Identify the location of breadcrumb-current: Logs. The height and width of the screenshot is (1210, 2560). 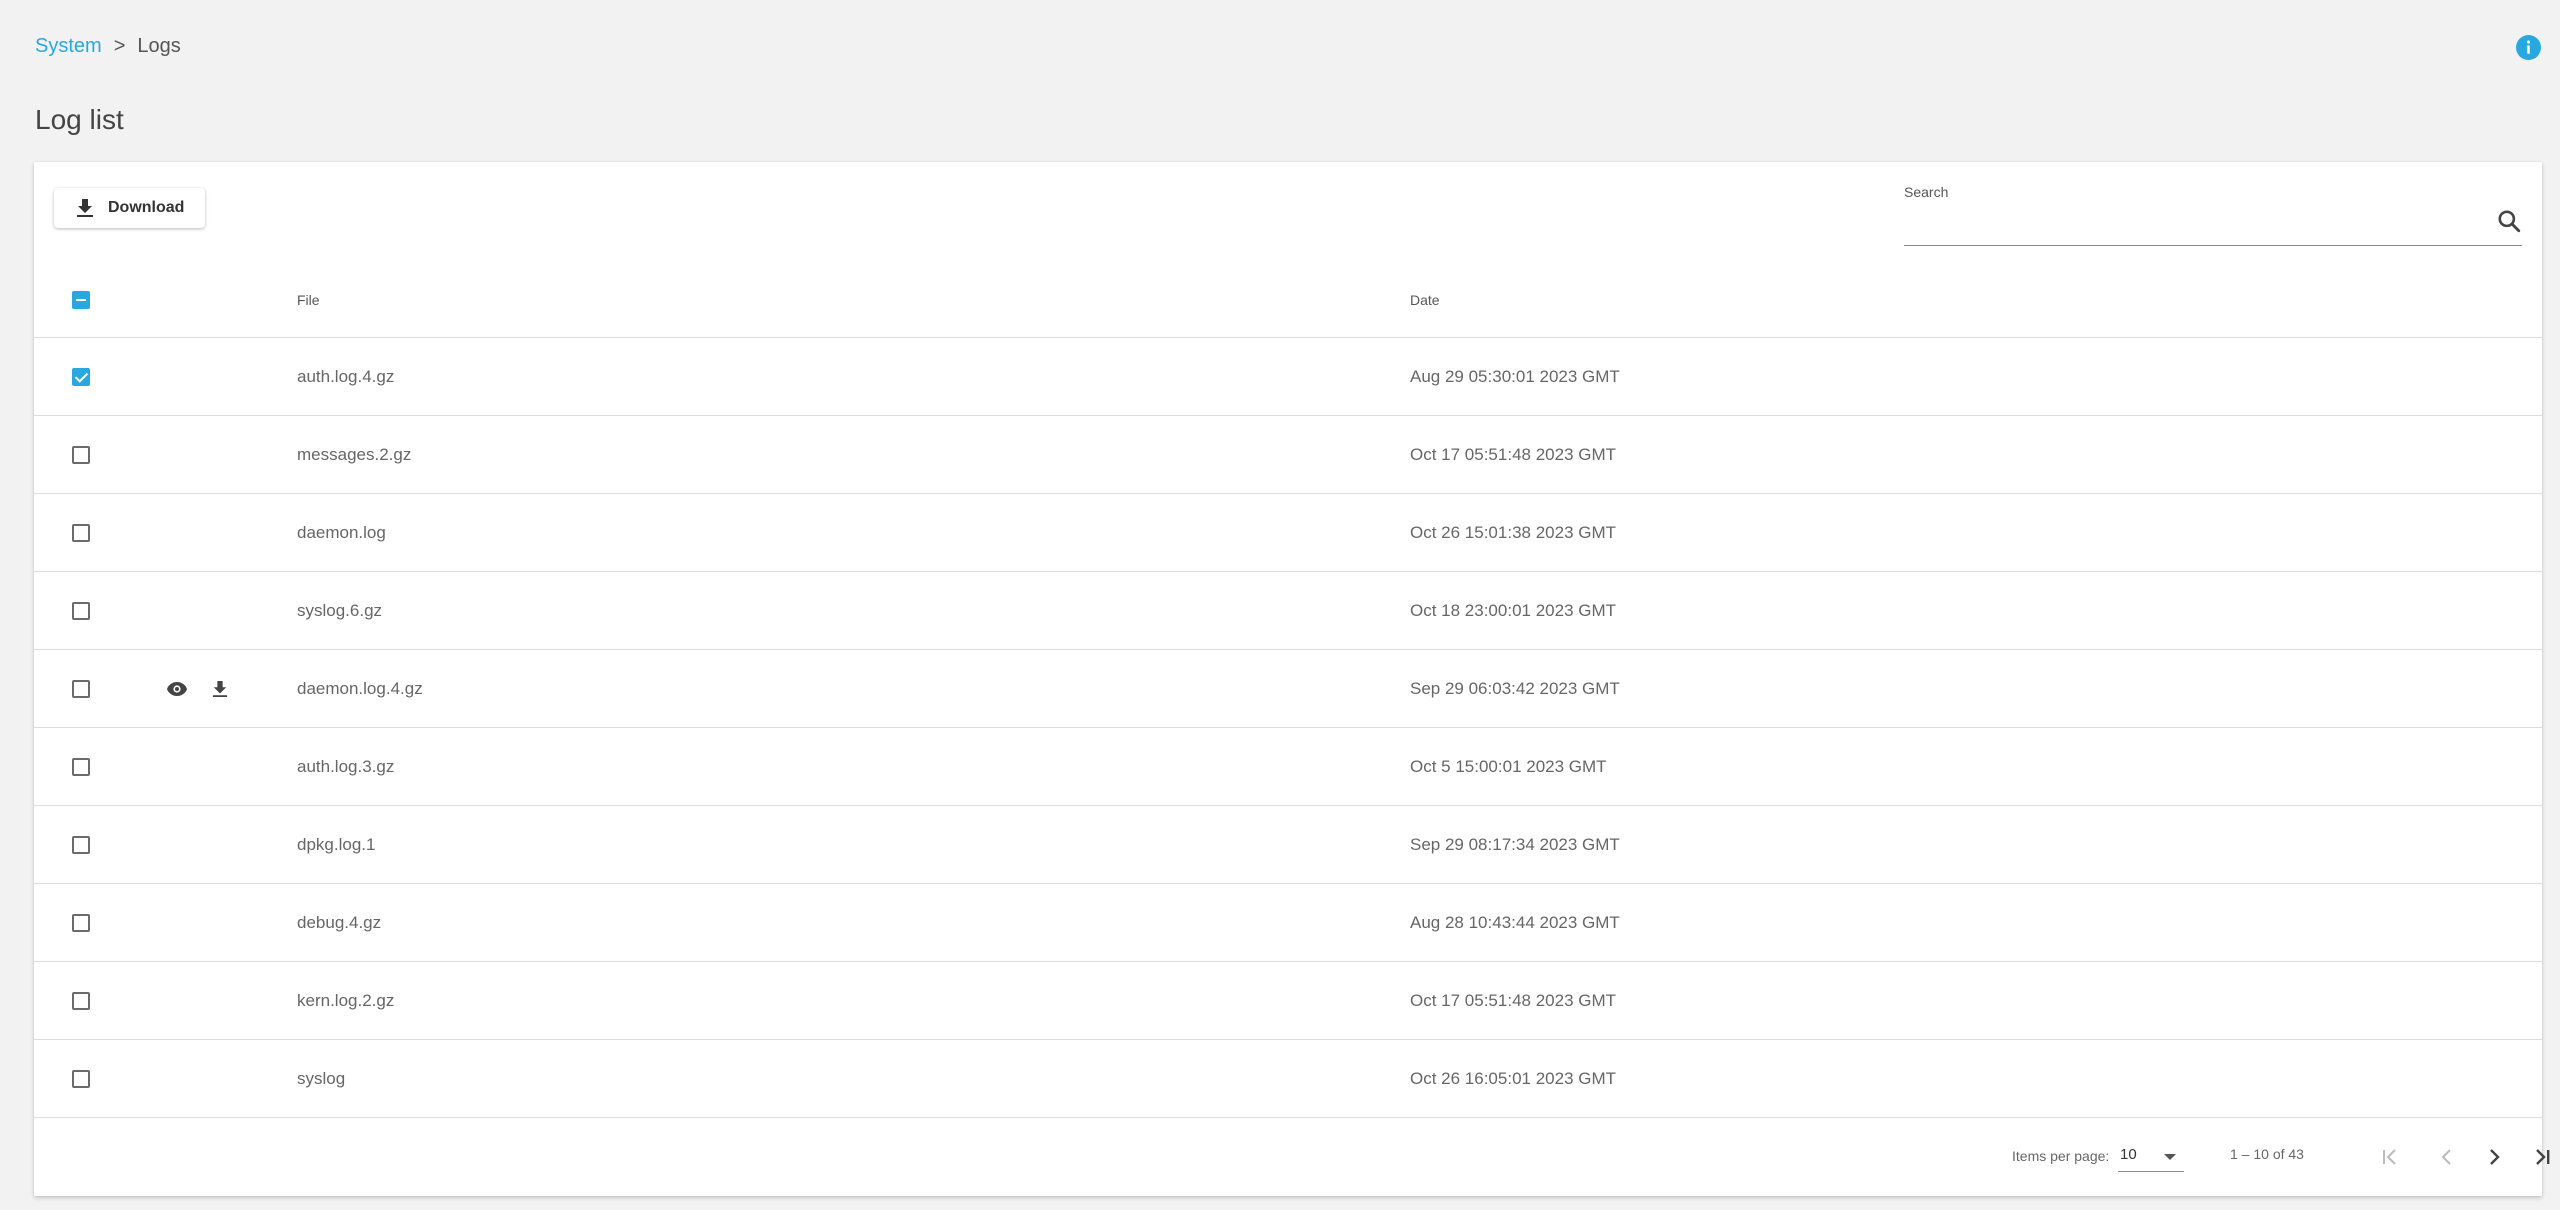
(159, 46).